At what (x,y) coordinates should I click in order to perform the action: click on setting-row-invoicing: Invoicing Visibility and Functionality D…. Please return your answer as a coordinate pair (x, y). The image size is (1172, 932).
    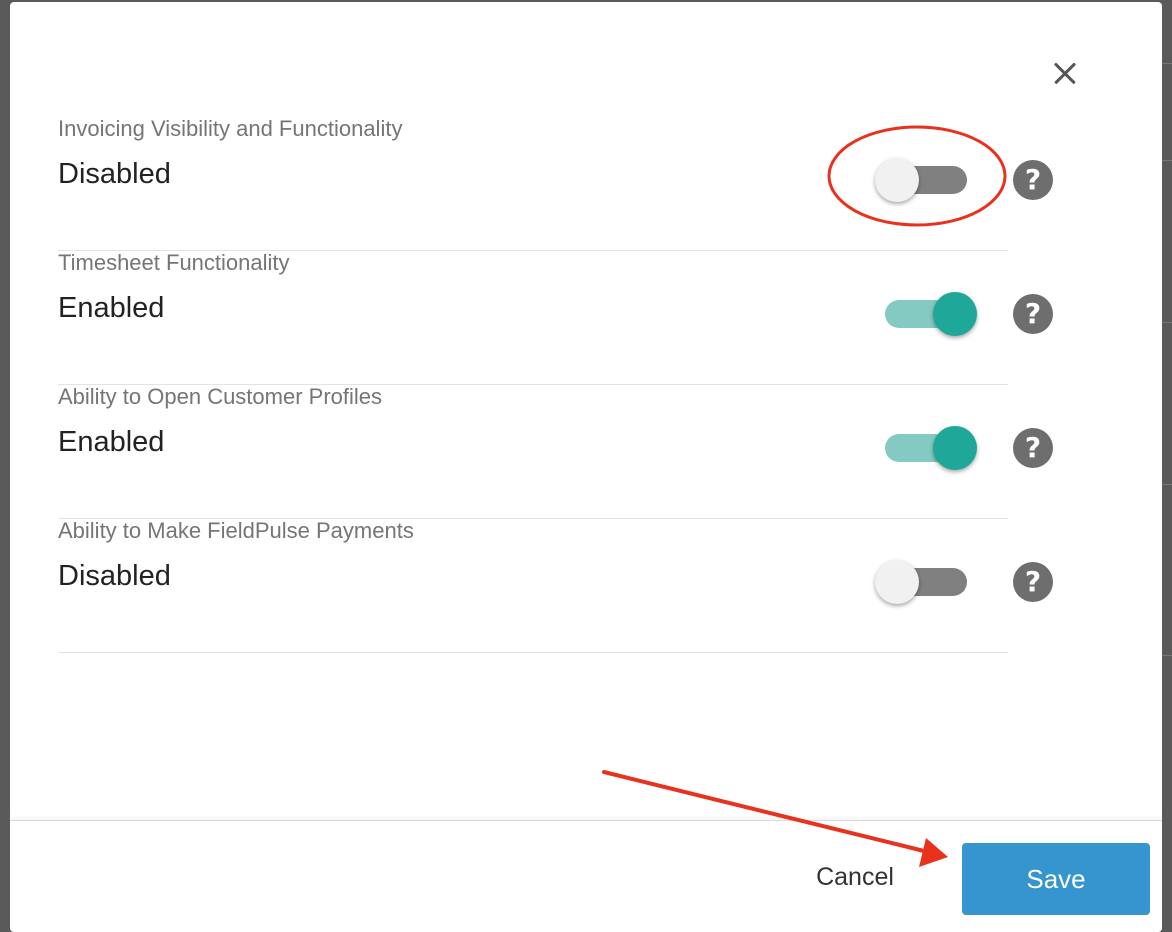
    Looking at the image, I should click on (555, 183).